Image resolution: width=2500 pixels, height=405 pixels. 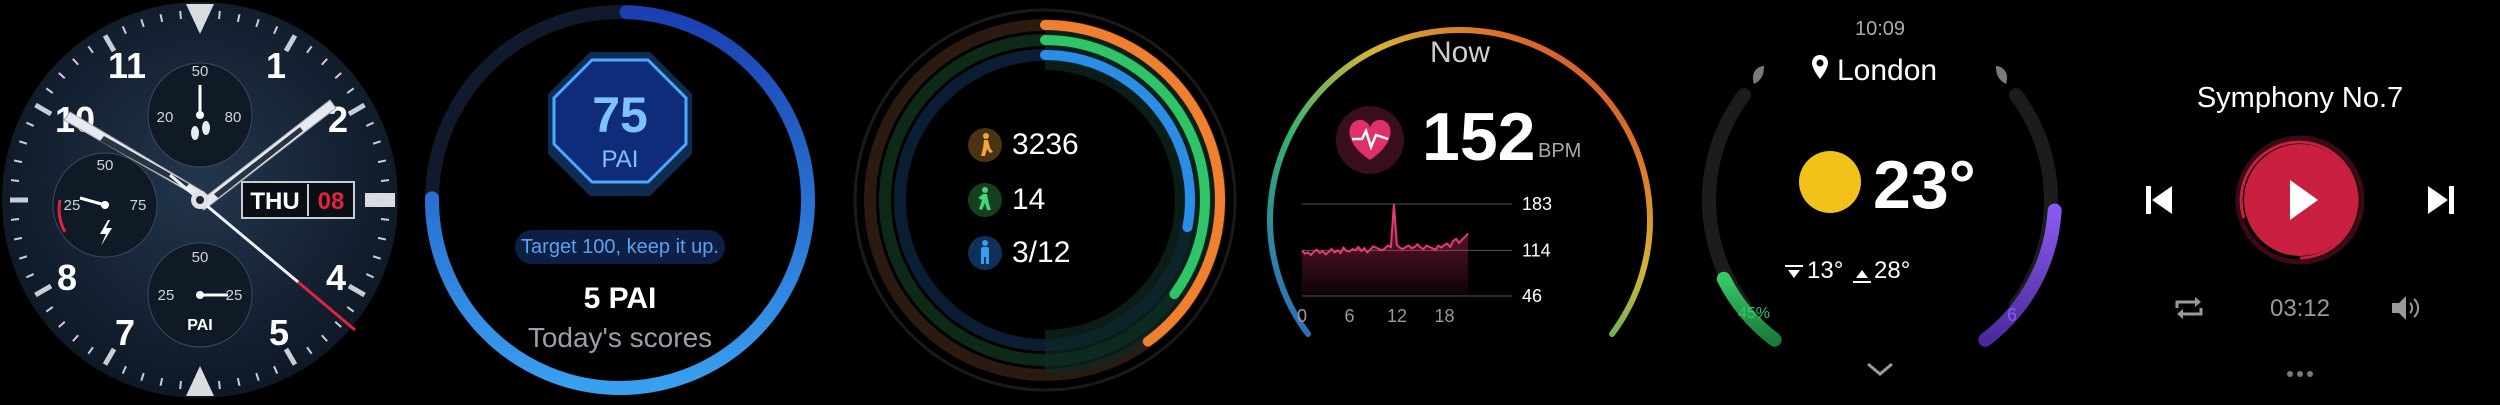 I want to click on numeral-1: 1, so click(x=276, y=65).